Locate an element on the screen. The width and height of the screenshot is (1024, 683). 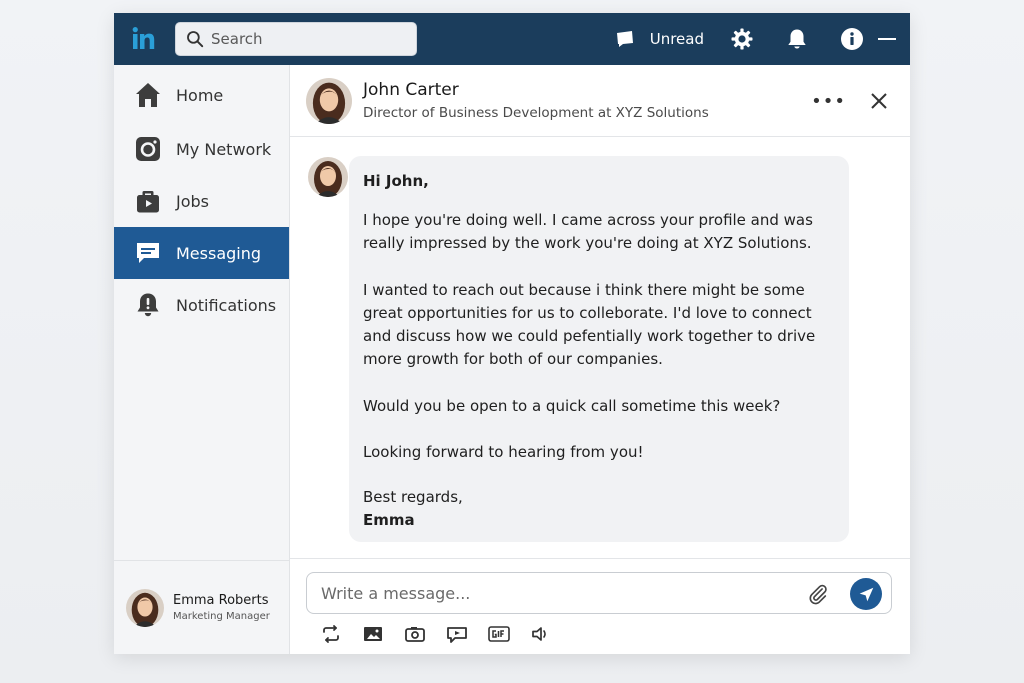
user-name: Emma Roberts is located at coordinates (221, 600).